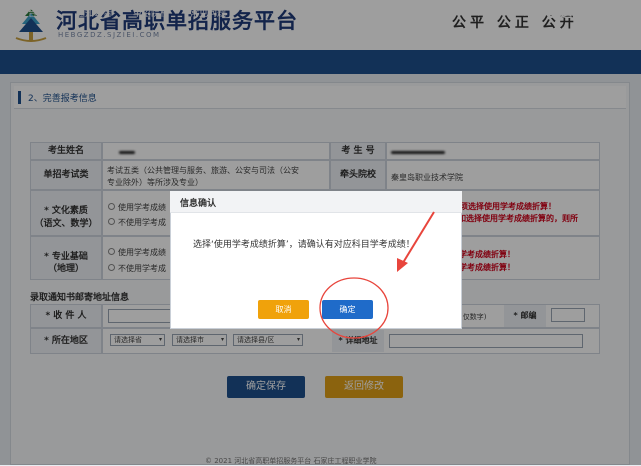 This screenshot has height=466, width=641. Describe the element at coordinates (354, 308) in the screenshot. I see `annotation-circle` at that location.